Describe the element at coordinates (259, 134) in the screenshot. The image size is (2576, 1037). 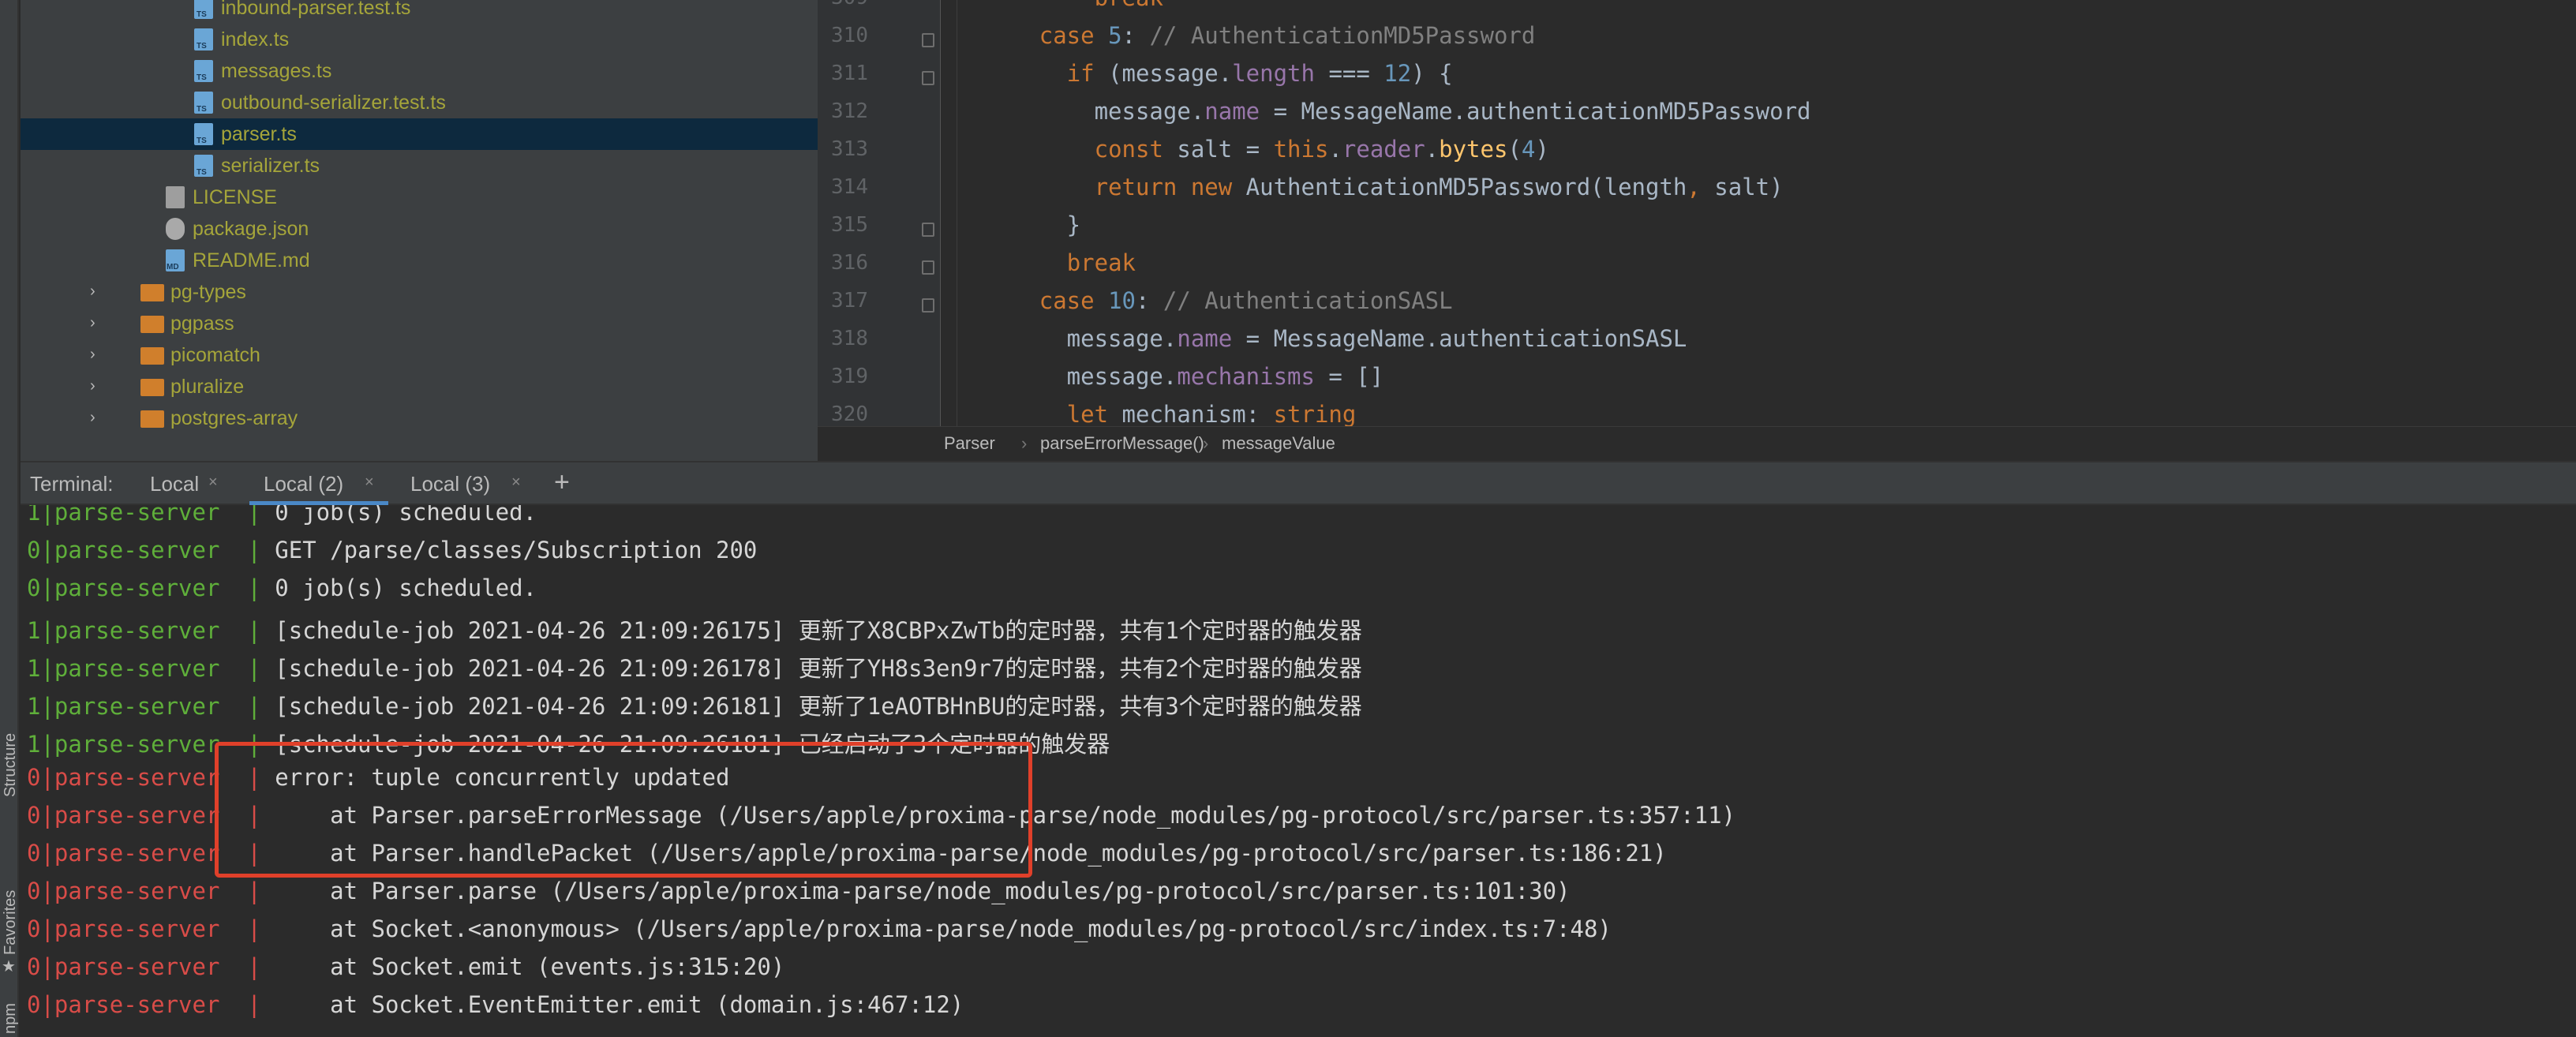
I see `tree-item-label: parser.ts` at that location.